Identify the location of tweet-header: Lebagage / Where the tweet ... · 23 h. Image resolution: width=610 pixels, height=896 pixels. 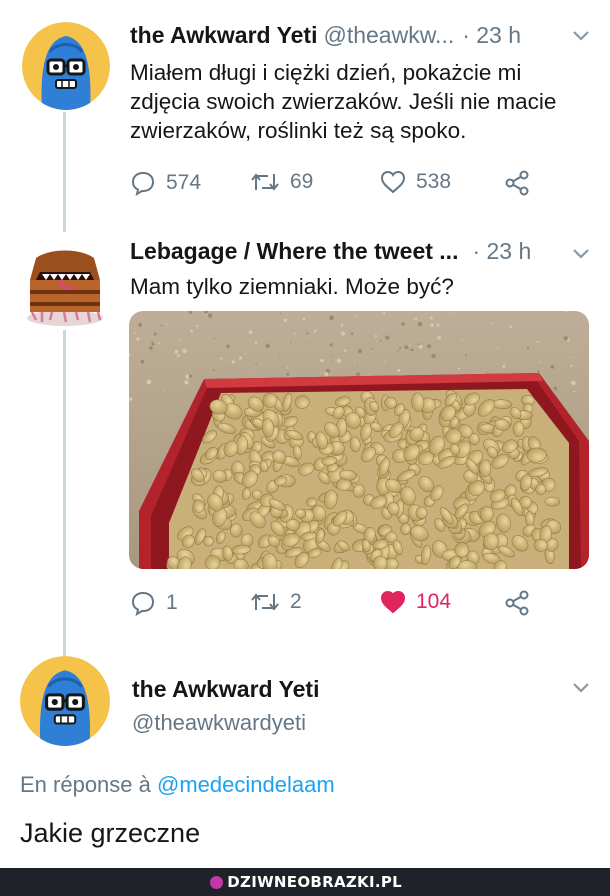
(360, 251).